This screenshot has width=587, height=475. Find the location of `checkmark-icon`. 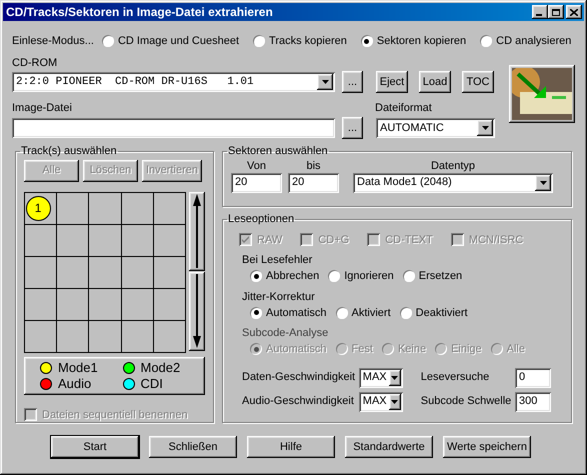

checkmark-icon is located at coordinates (245, 239).